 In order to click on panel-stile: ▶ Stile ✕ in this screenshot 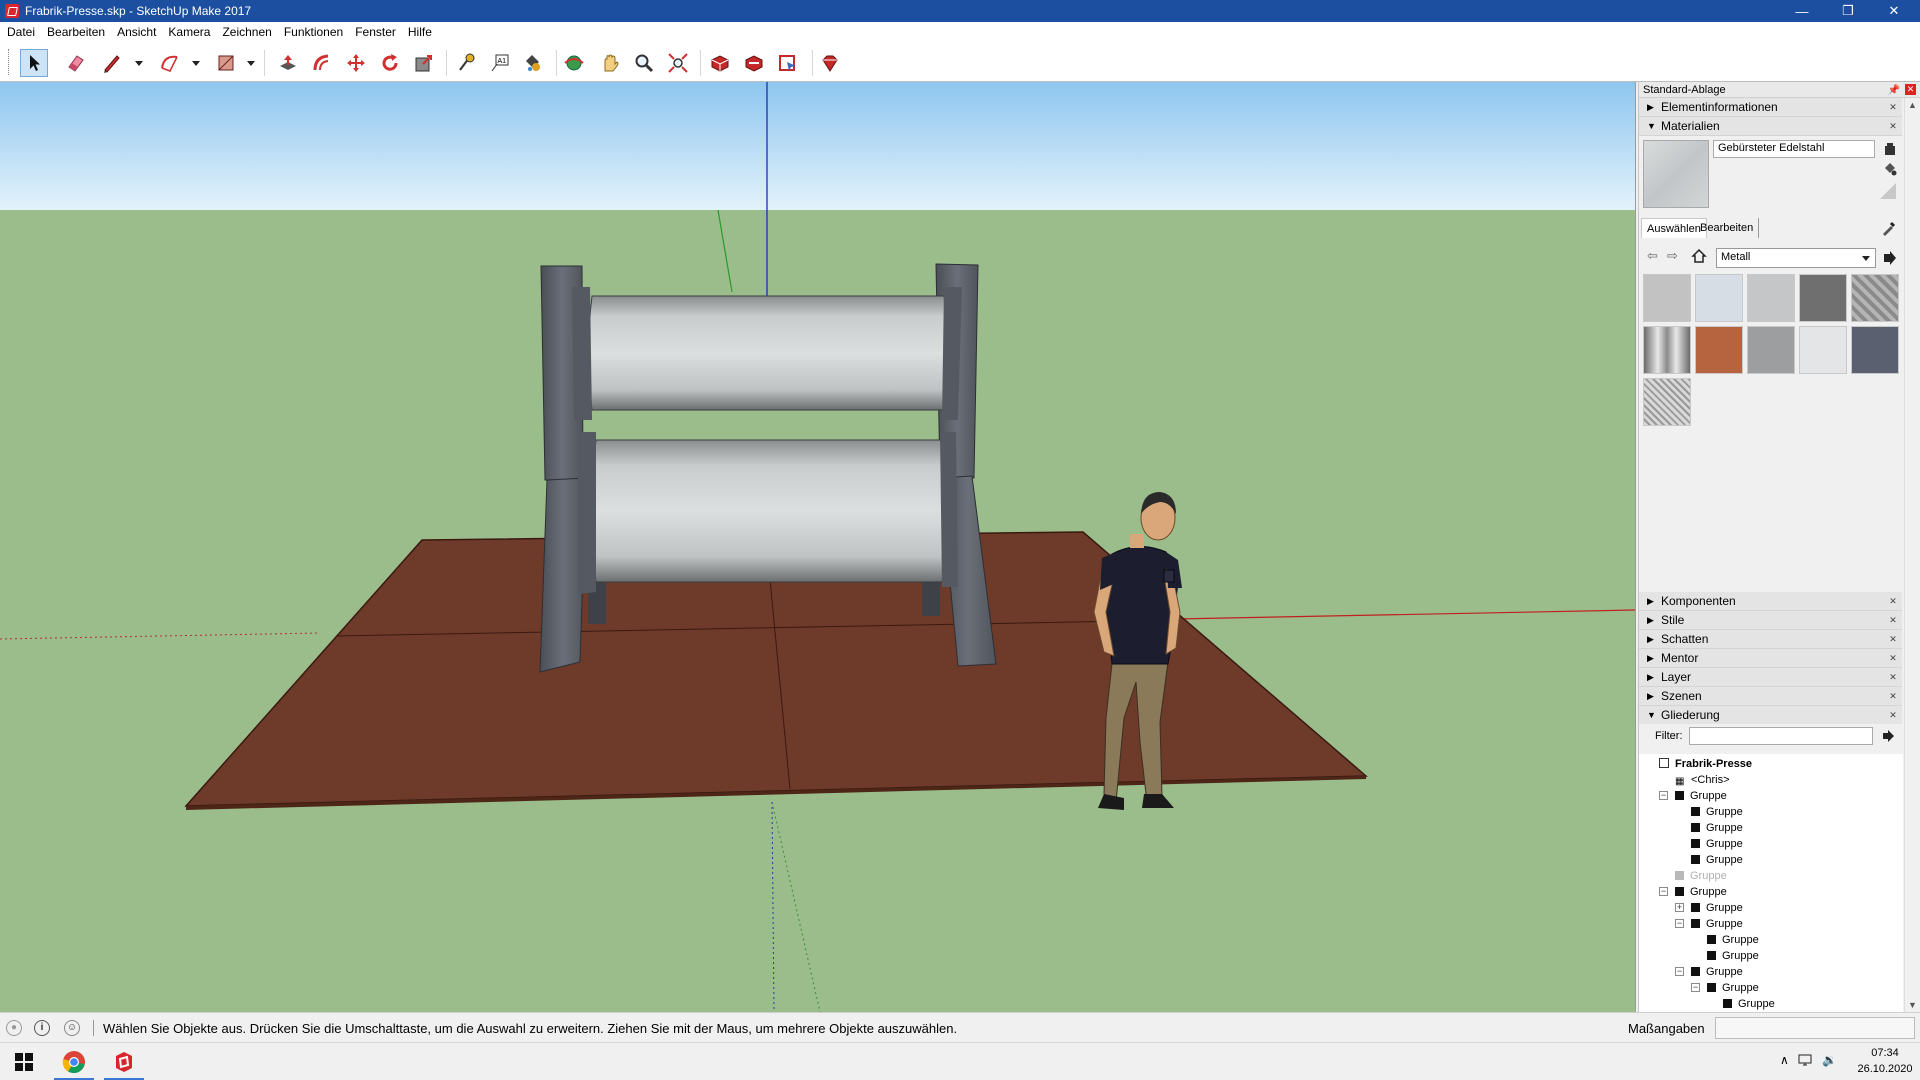, I will do `click(1770, 620)`.